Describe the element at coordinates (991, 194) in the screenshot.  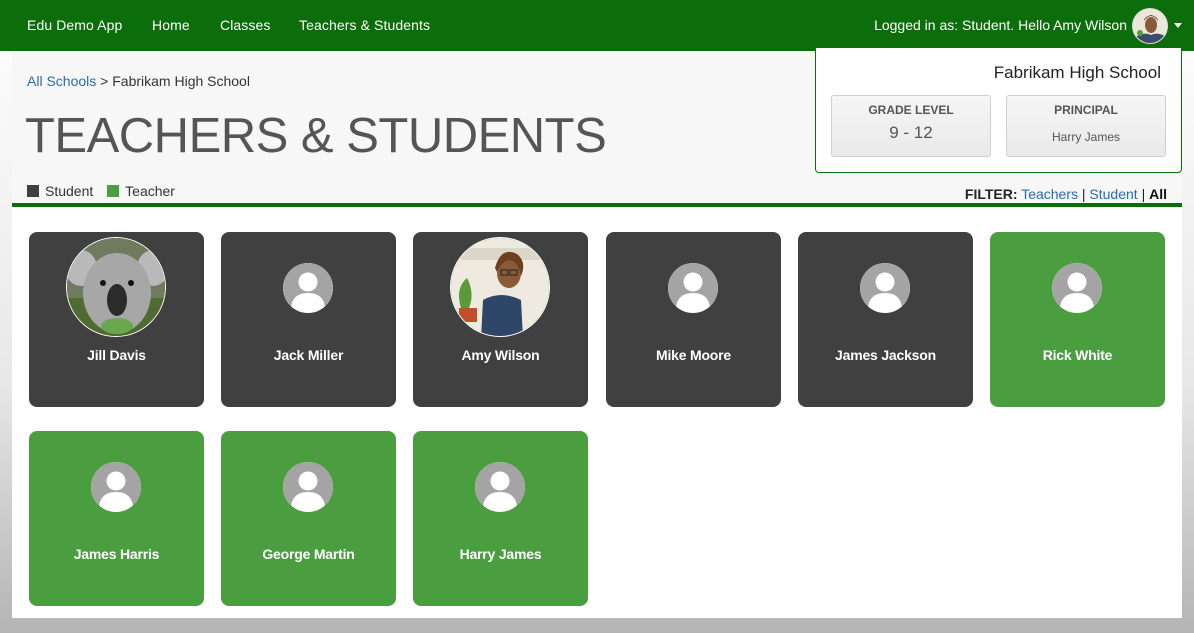
I see `filter-label: FILTER:` at that location.